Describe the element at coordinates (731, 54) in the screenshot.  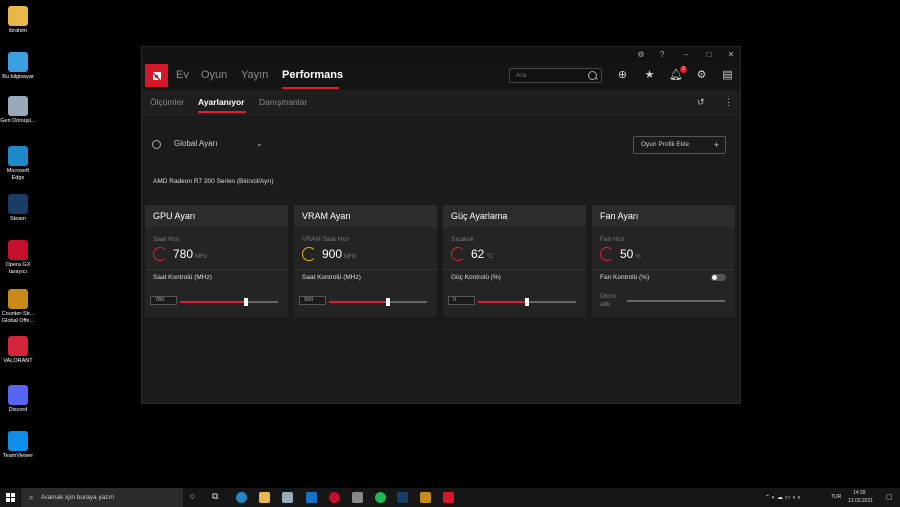
I see `close-icon: ✕` at that location.